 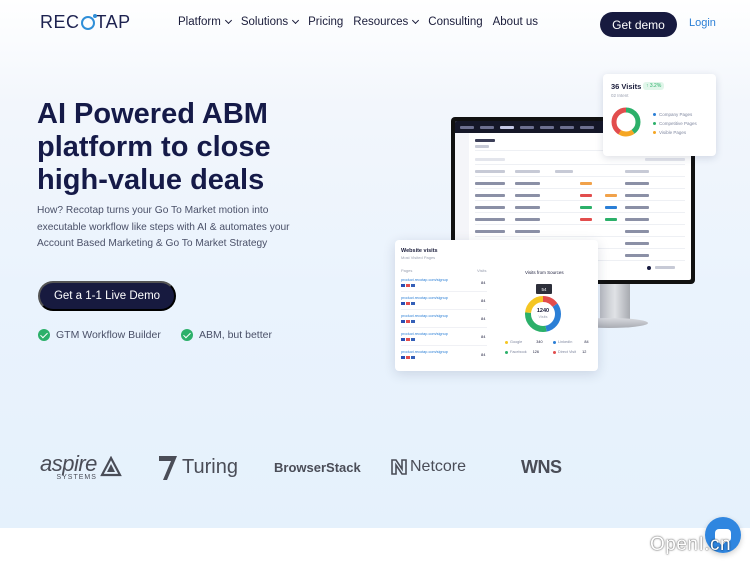 What do you see at coordinates (691, 544) in the screenshot?
I see `watermark: OpenI.cn` at bounding box center [691, 544].